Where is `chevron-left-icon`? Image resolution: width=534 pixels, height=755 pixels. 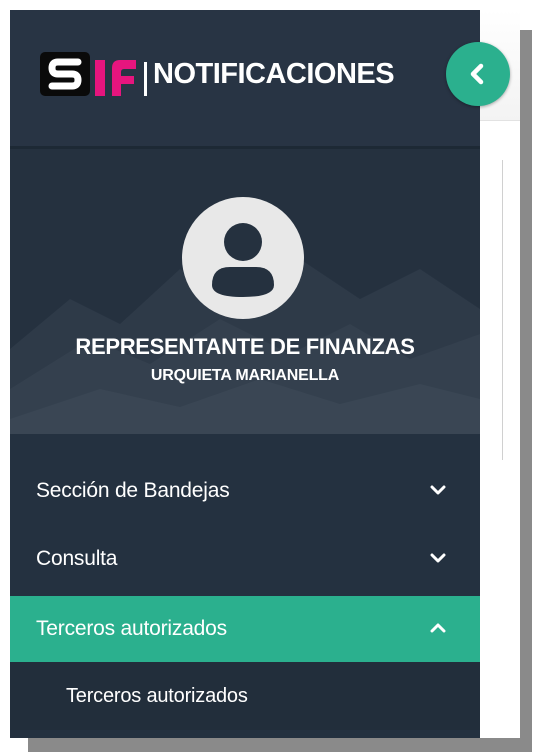
chevron-left-icon is located at coordinates (477, 74).